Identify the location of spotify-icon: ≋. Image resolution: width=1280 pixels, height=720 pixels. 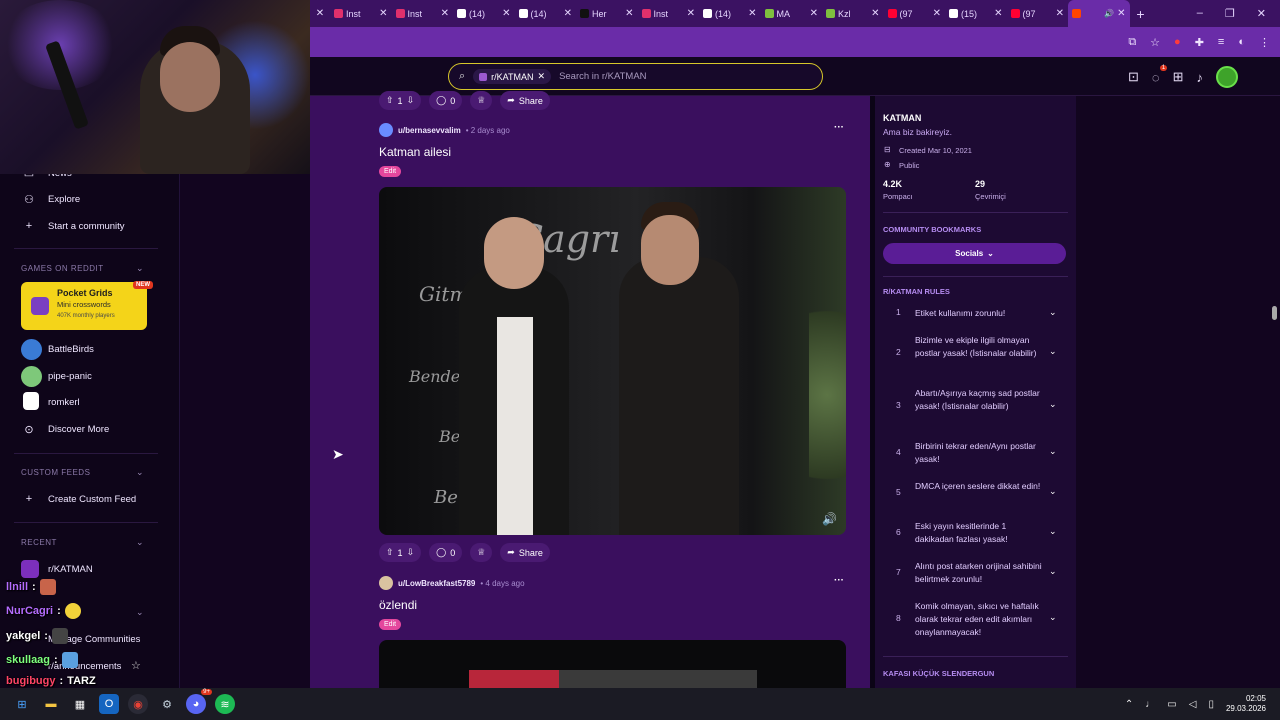
(225, 704).